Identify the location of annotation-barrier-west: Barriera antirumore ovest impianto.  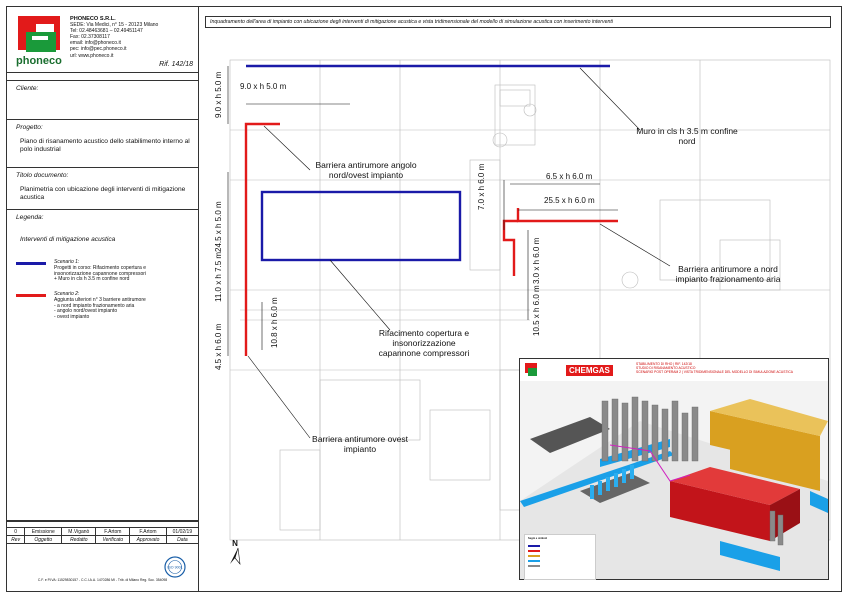
(360, 444).